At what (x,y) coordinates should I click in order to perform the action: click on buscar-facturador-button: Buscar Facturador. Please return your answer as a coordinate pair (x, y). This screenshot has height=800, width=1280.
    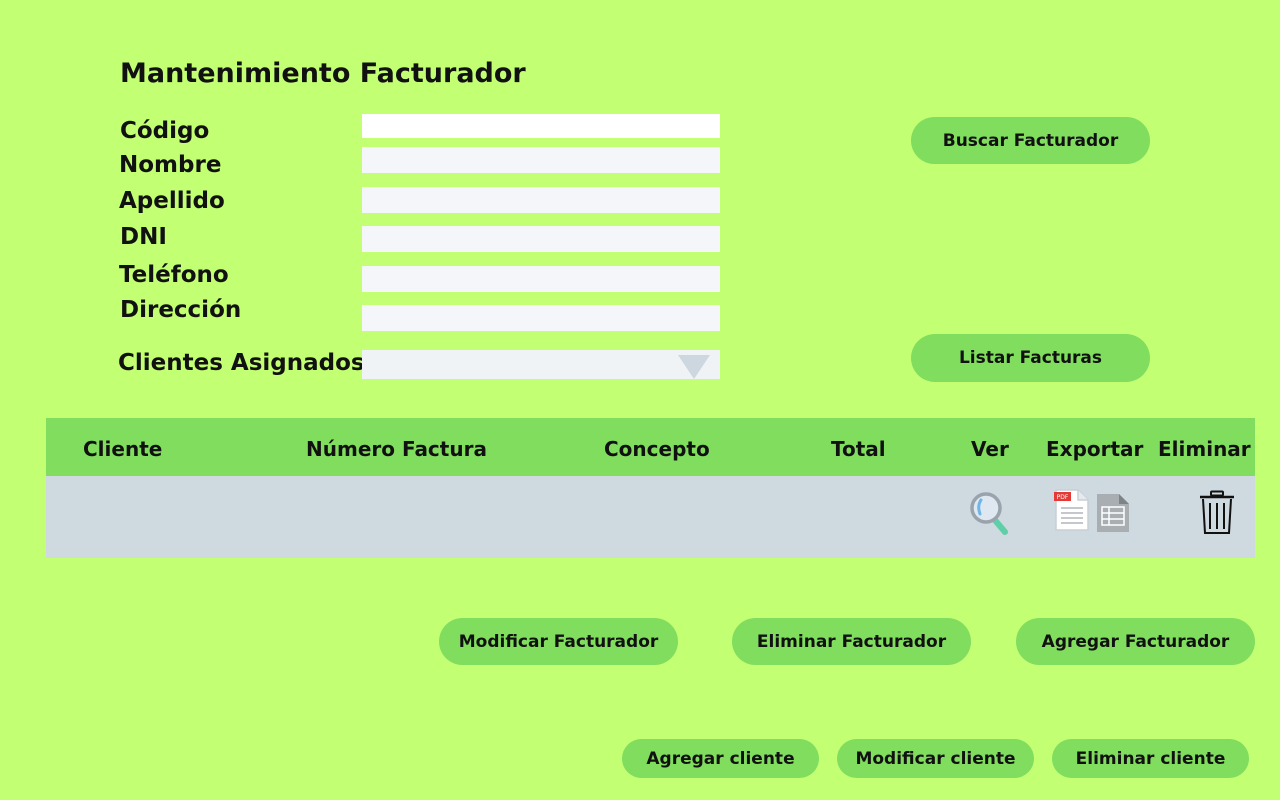
    Looking at the image, I should click on (1030, 140).